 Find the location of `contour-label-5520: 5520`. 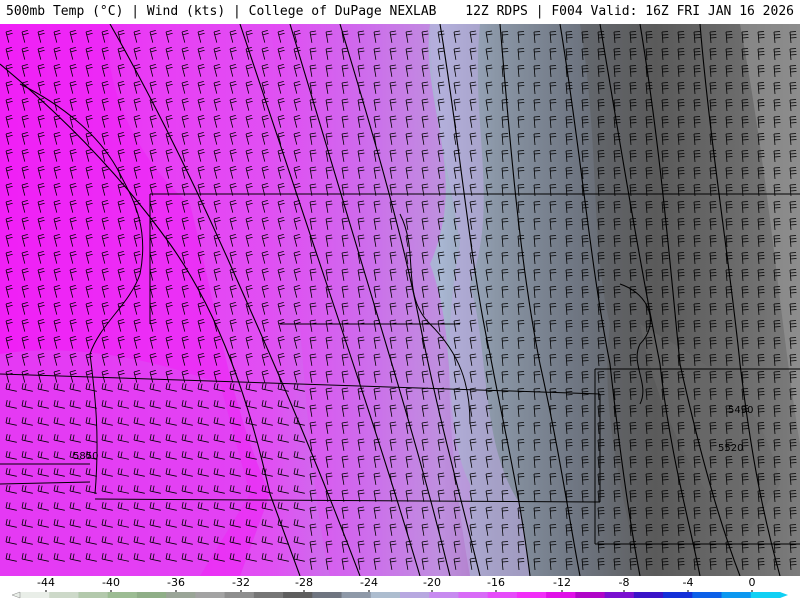

contour-label-5520: 5520 is located at coordinates (730, 448).